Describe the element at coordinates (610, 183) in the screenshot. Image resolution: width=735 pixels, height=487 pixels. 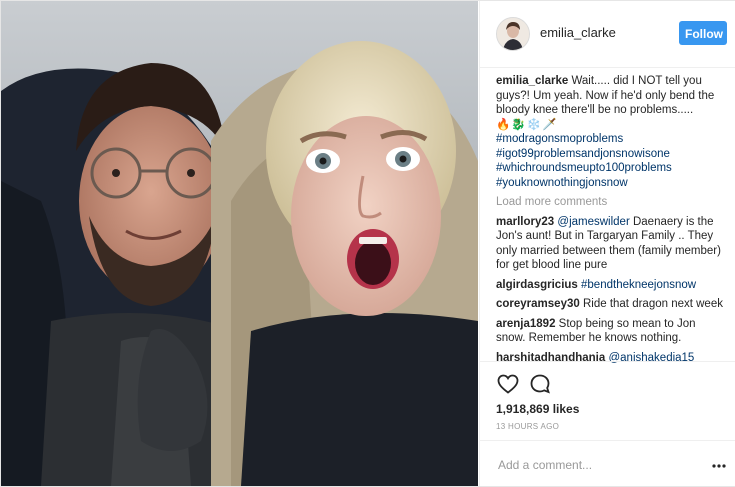
I see `hashtag-link: #youknownothingjonsnow` at that location.